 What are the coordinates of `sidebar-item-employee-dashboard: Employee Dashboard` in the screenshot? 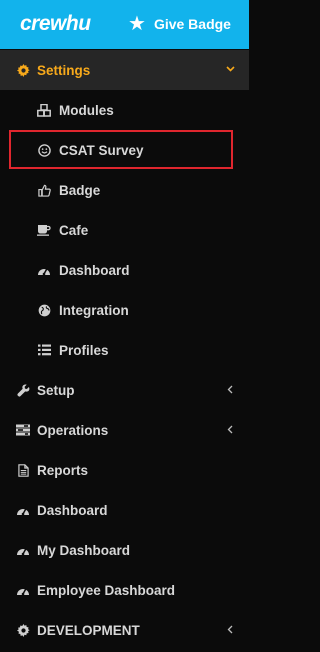 It's located at (124, 590).